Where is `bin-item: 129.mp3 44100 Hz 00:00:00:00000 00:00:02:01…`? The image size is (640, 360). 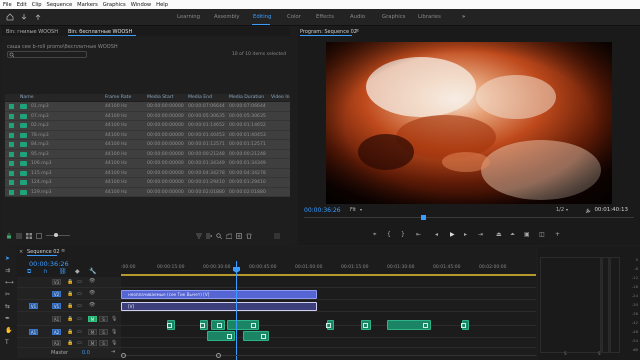
bin-item: 129.mp3 44100 Hz 00:00:00:00000 00:00:02:01… is located at coordinates (147, 192).